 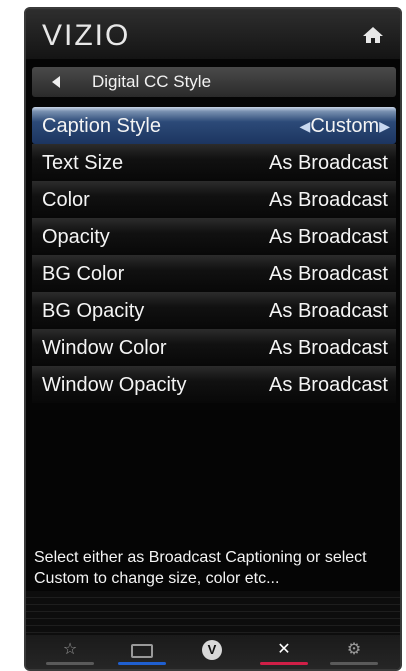 I want to click on menu-item-label: Opacity, so click(x=76, y=237).